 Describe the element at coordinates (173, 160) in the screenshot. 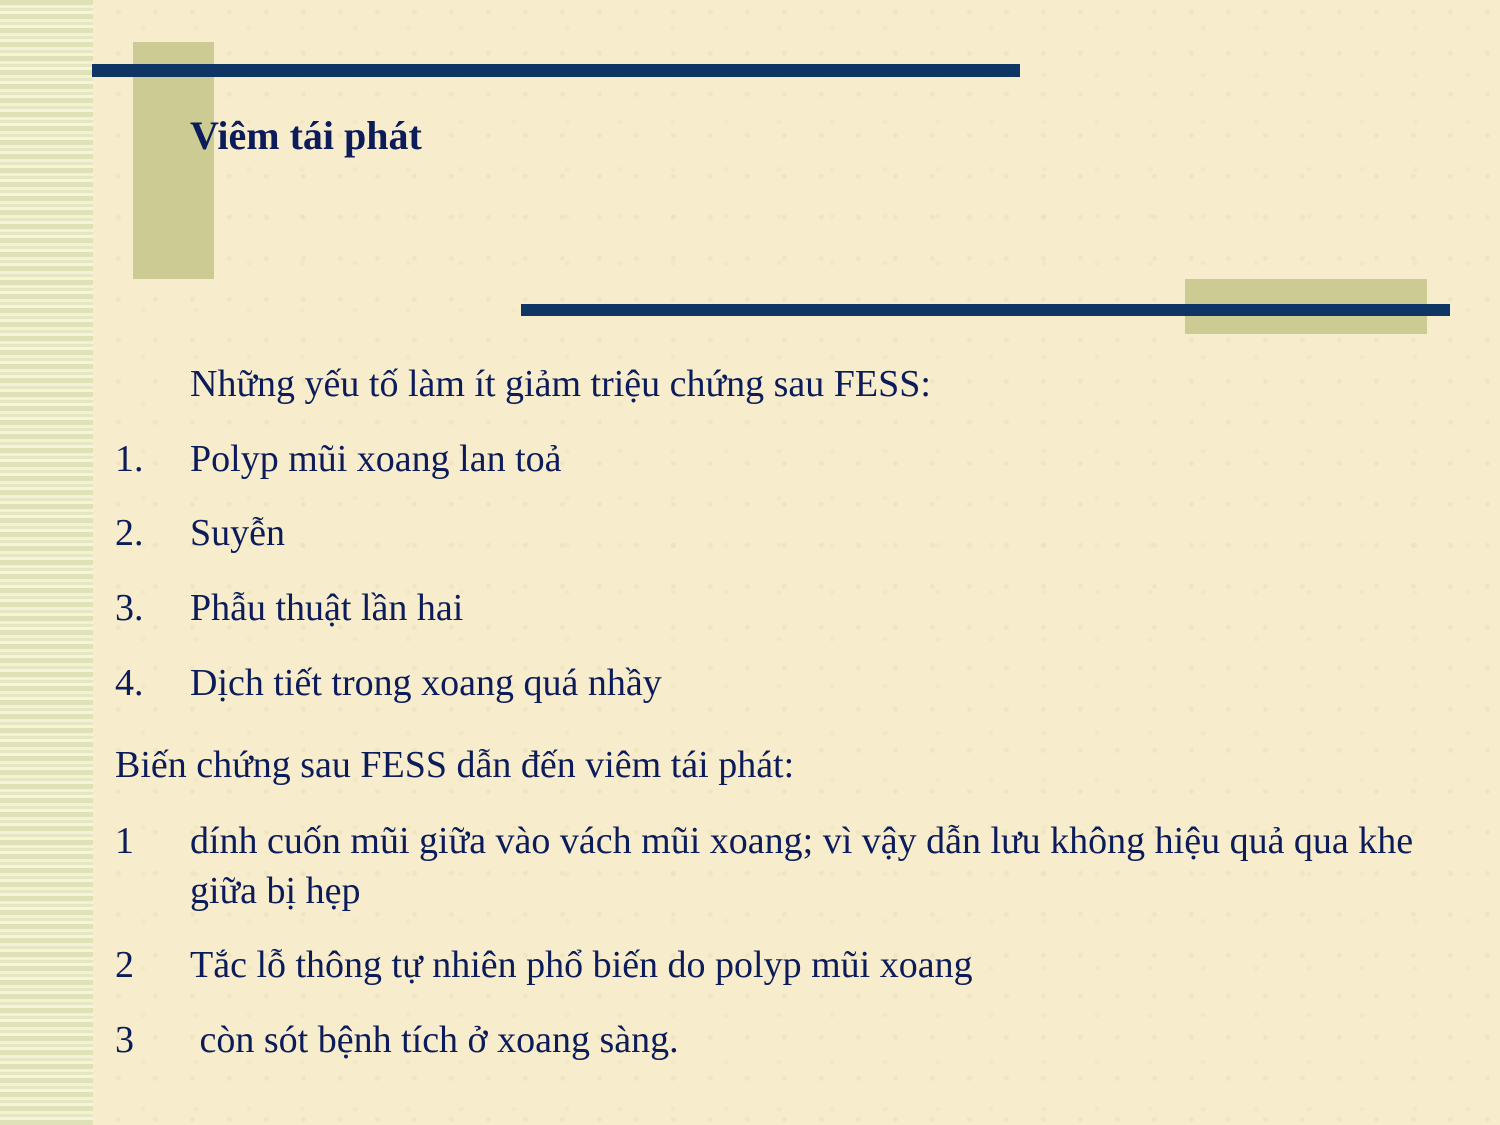

I see `decor-olive-block-top` at that location.